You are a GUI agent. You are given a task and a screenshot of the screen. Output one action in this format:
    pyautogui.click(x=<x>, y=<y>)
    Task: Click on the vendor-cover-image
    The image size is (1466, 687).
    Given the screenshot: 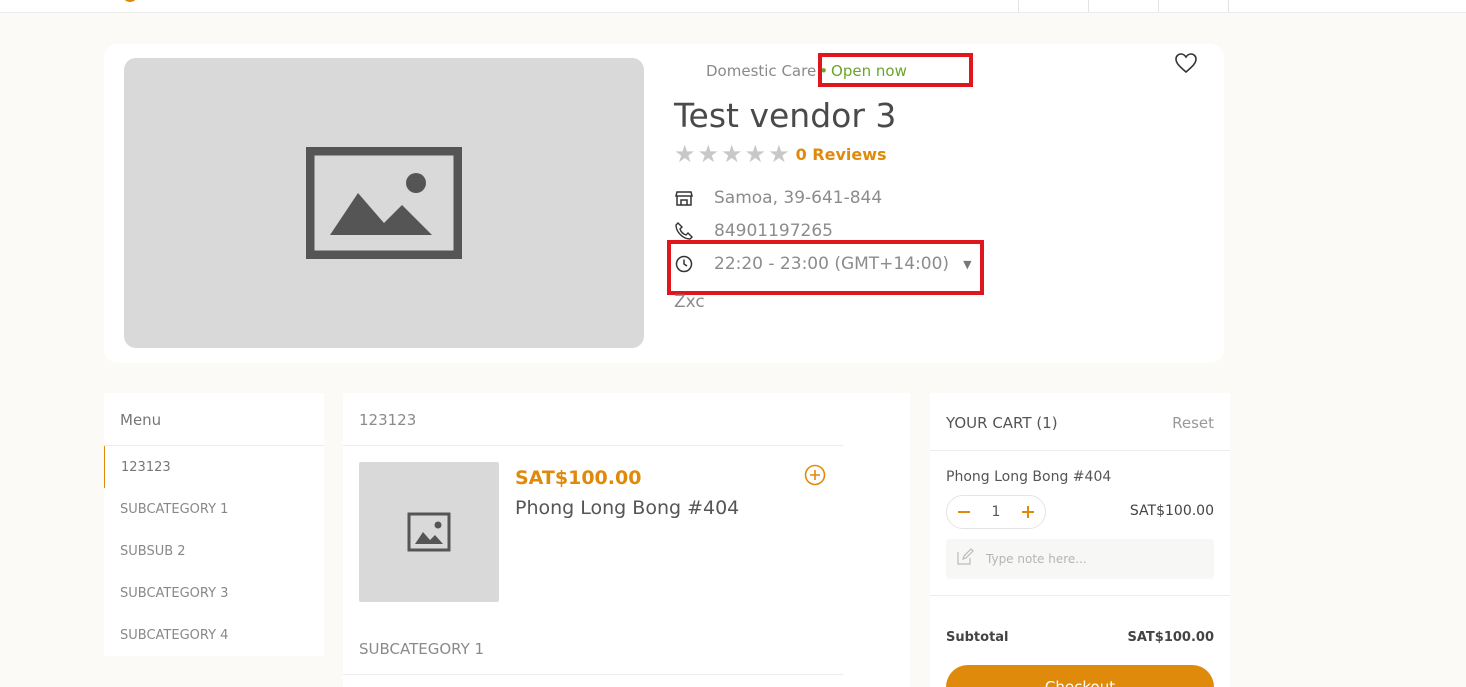 What is the action you would take?
    pyautogui.click(x=384, y=203)
    